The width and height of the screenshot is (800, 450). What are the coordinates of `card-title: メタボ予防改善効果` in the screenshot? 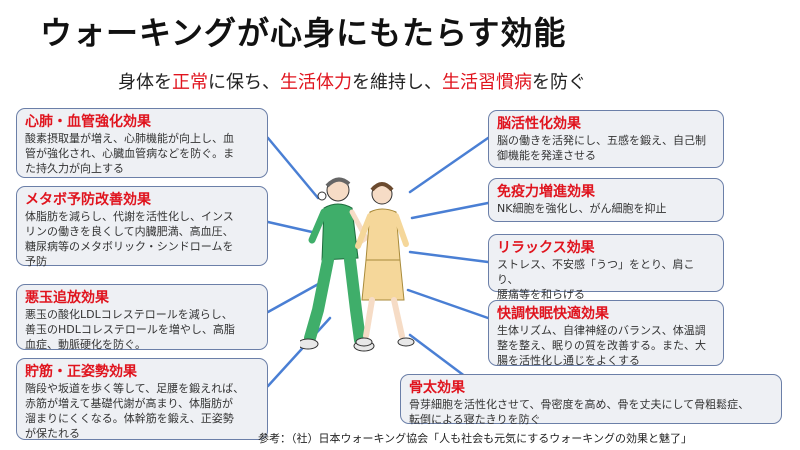 It's located at (88, 200).